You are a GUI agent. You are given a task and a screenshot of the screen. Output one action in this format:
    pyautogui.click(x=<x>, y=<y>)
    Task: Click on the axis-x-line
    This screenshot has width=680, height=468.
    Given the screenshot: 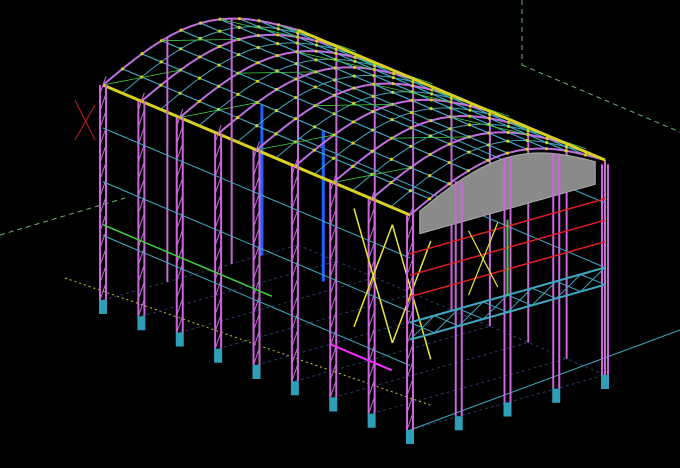 What is the action you would take?
    pyautogui.click(x=600, y=98)
    